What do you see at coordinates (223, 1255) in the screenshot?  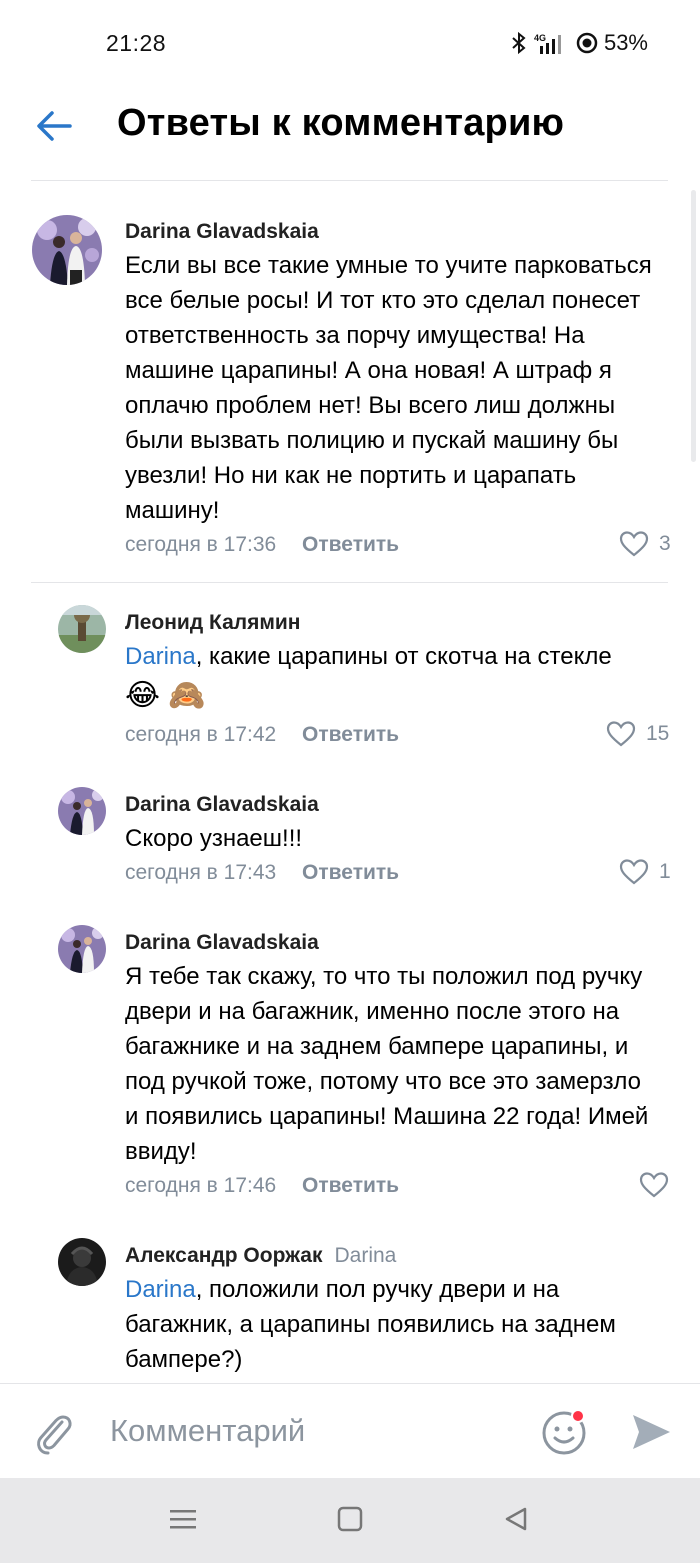 I see `comment-author: Александр Ооржак` at bounding box center [223, 1255].